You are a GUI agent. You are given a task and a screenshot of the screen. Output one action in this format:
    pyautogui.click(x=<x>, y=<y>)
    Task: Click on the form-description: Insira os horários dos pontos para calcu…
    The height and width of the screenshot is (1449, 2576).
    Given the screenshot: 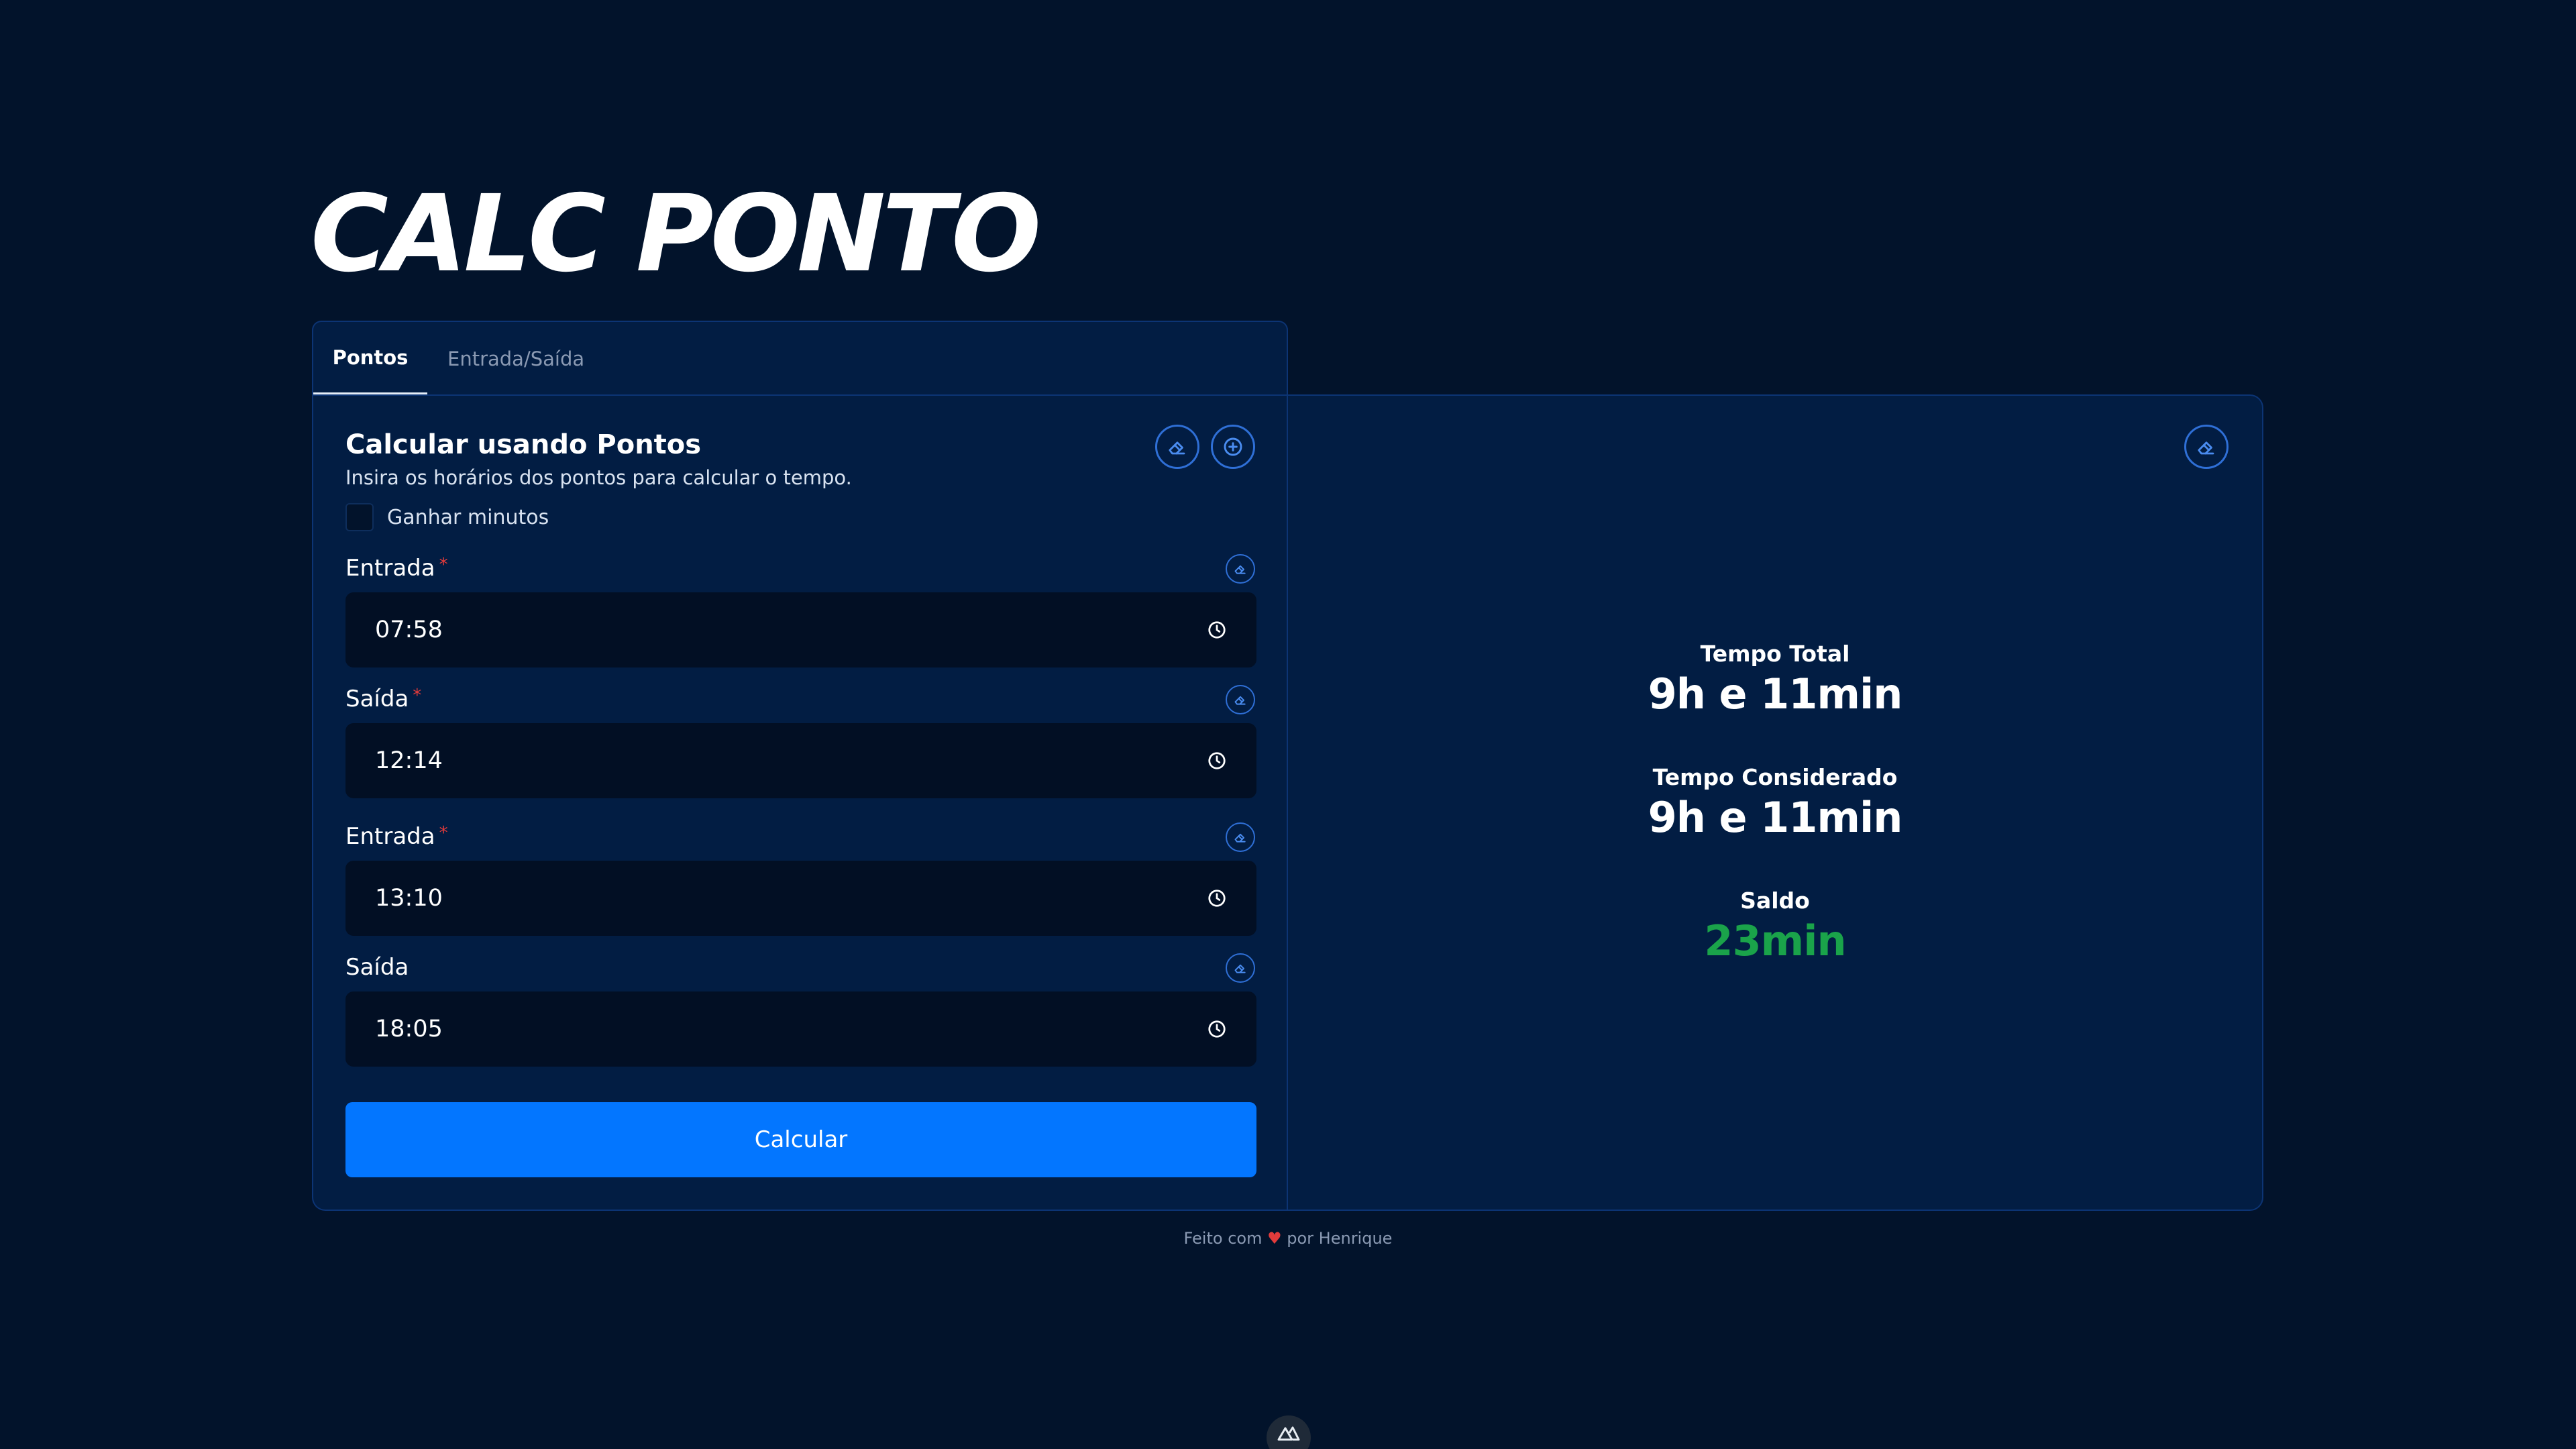 What is the action you would take?
    pyautogui.click(x=598, y=477)
    